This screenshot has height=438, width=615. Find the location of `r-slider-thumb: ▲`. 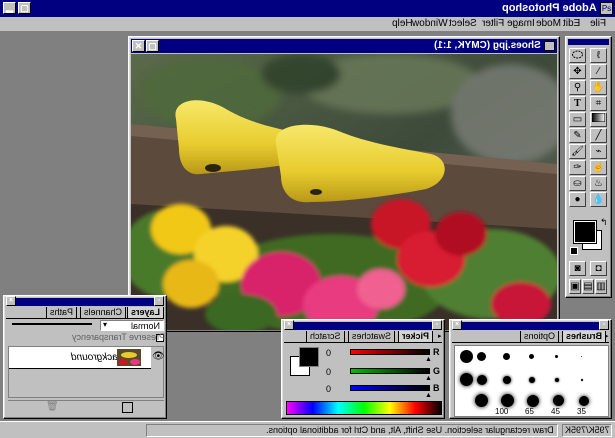

r-slider-thumb: ▲ is located at coordinates (428, 359).